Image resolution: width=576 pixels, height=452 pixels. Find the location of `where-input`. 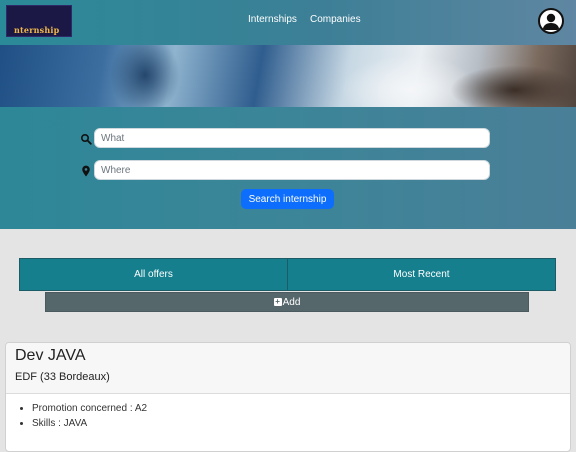

where-input is located at coordinates (292, 170).